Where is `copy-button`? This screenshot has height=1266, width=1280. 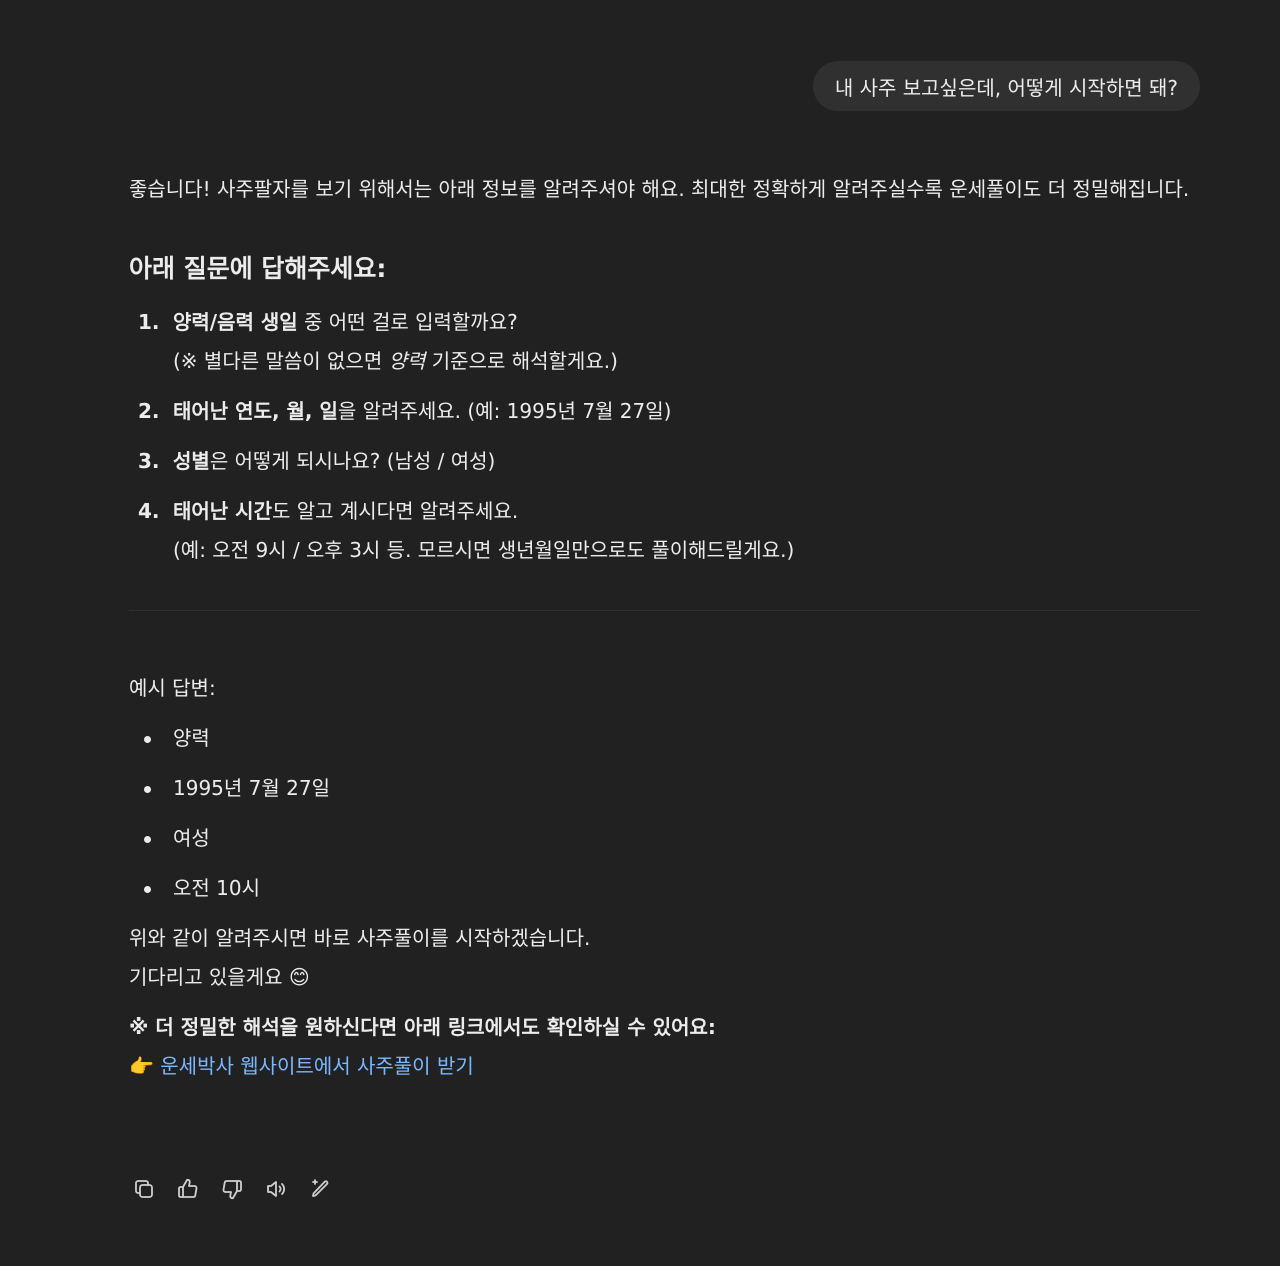 copy-button is located at coordinates (144, 1189).